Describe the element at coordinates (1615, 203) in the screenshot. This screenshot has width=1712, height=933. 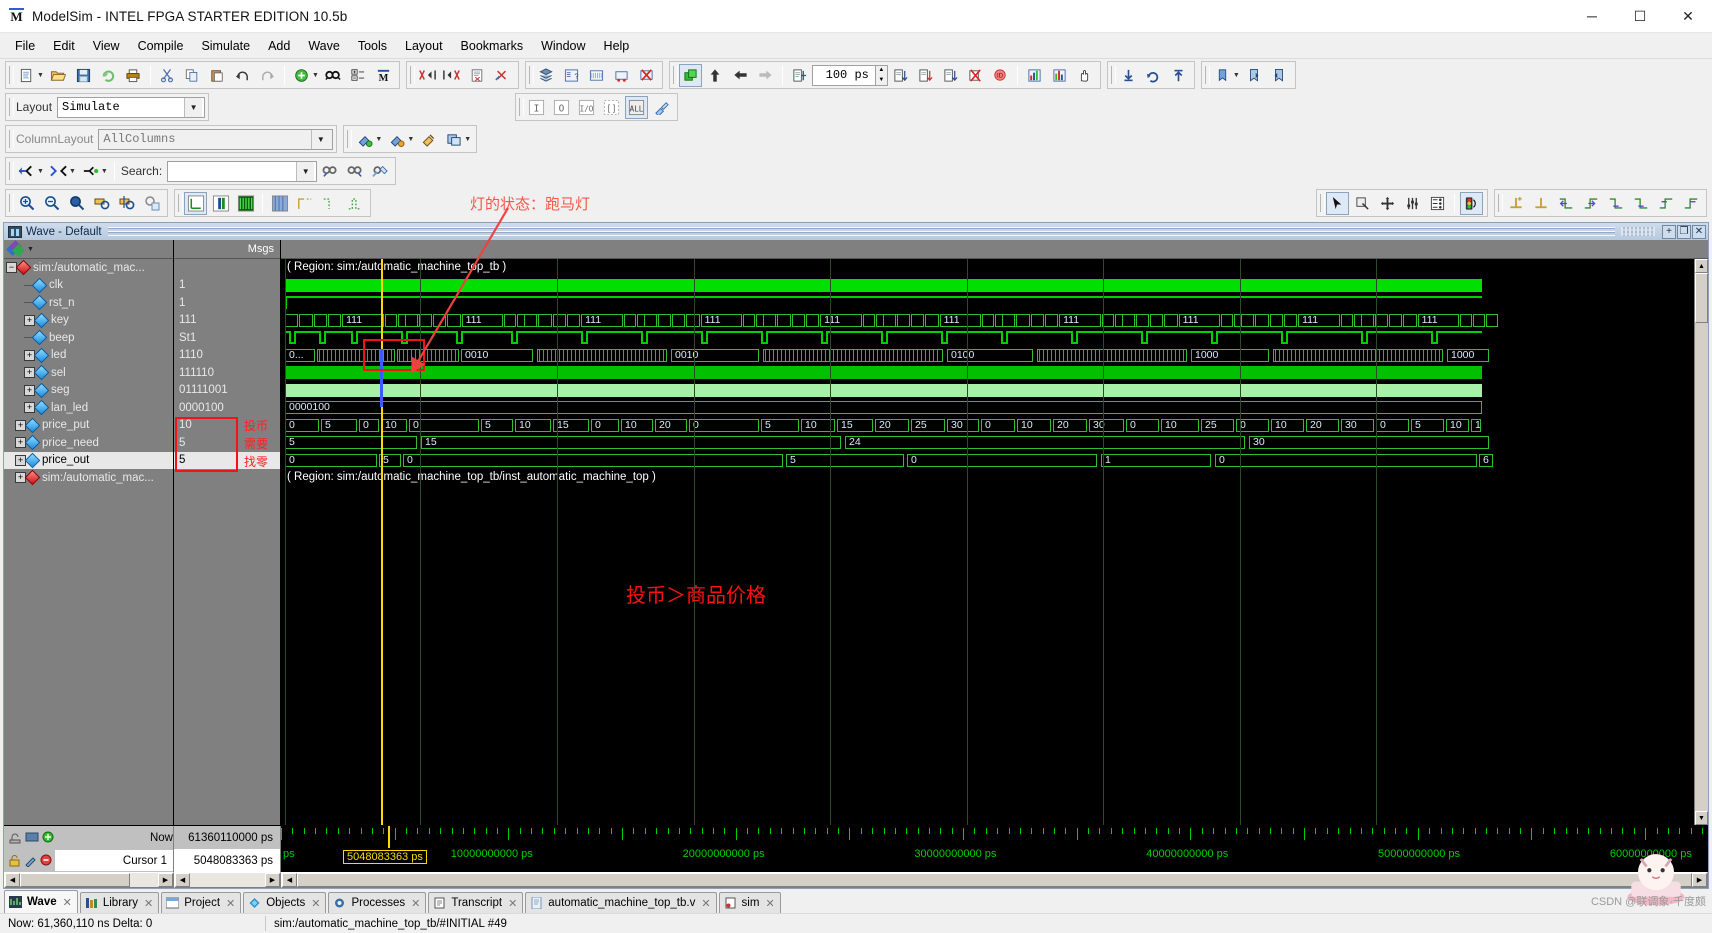
I see `find-falling-edge-icon` at that location.